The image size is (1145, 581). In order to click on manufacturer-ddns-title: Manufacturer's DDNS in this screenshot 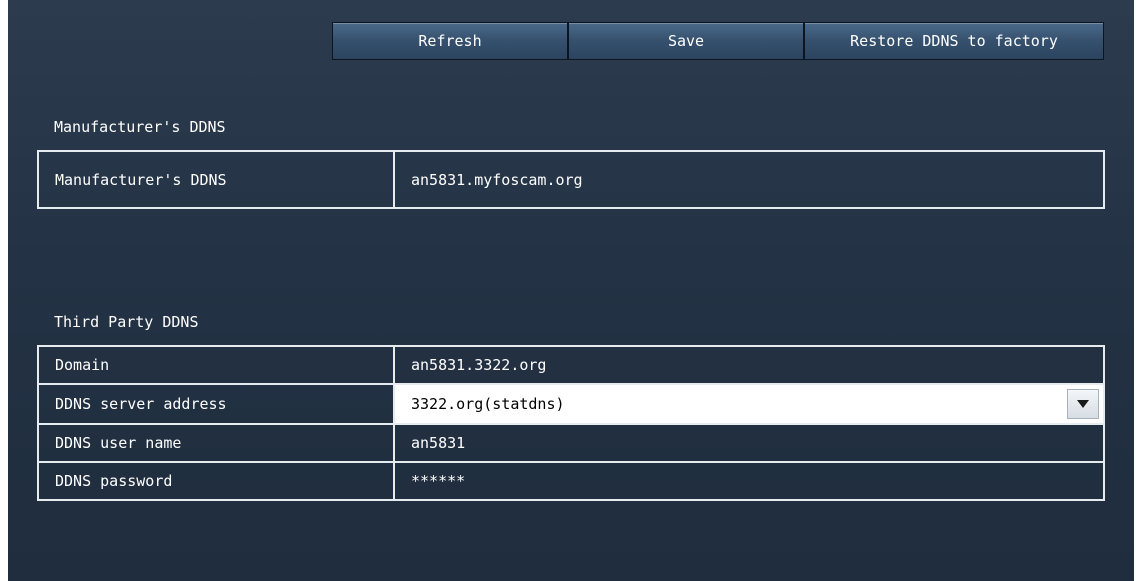, I will do `click(140, 127)`.